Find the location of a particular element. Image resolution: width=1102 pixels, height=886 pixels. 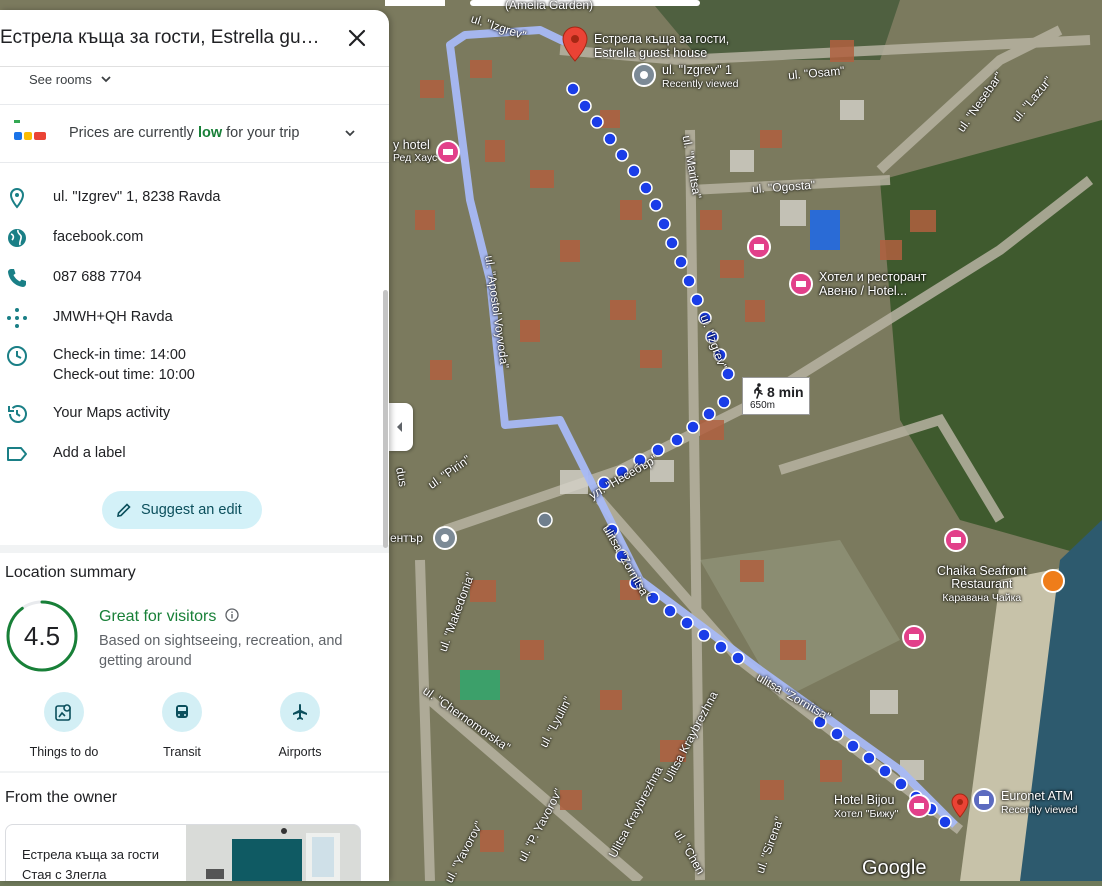

airports-button: Airports is located at coordinates (300, 725).